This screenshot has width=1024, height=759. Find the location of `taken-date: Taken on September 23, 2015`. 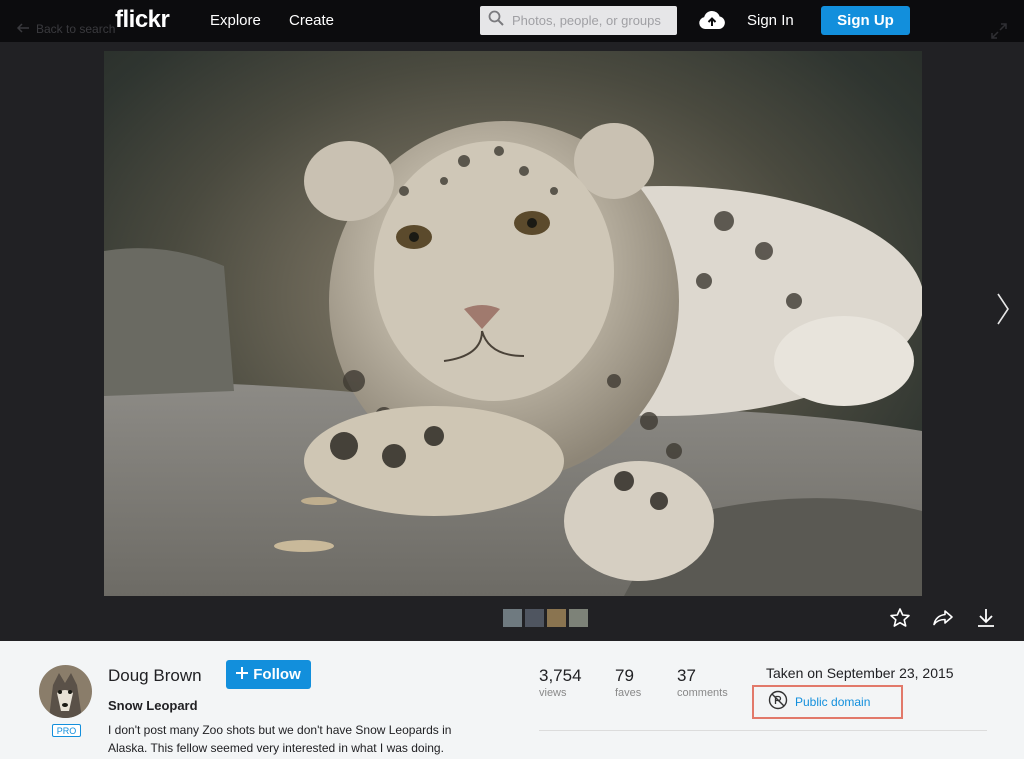

taken-date: Taken on September 23, 2015 is located at coordinates (860, 673).